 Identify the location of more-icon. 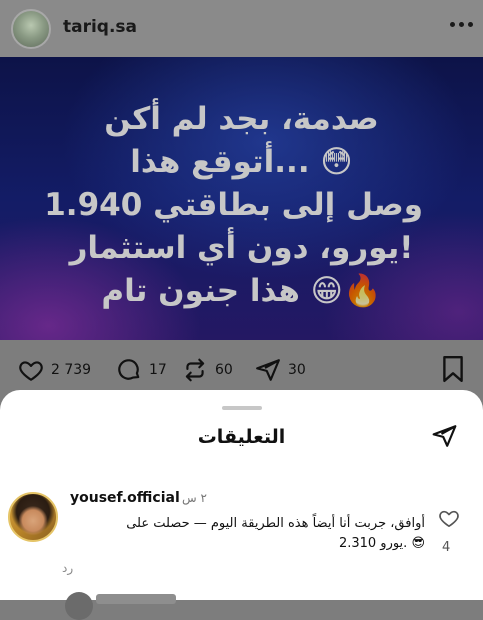
(461, 24).